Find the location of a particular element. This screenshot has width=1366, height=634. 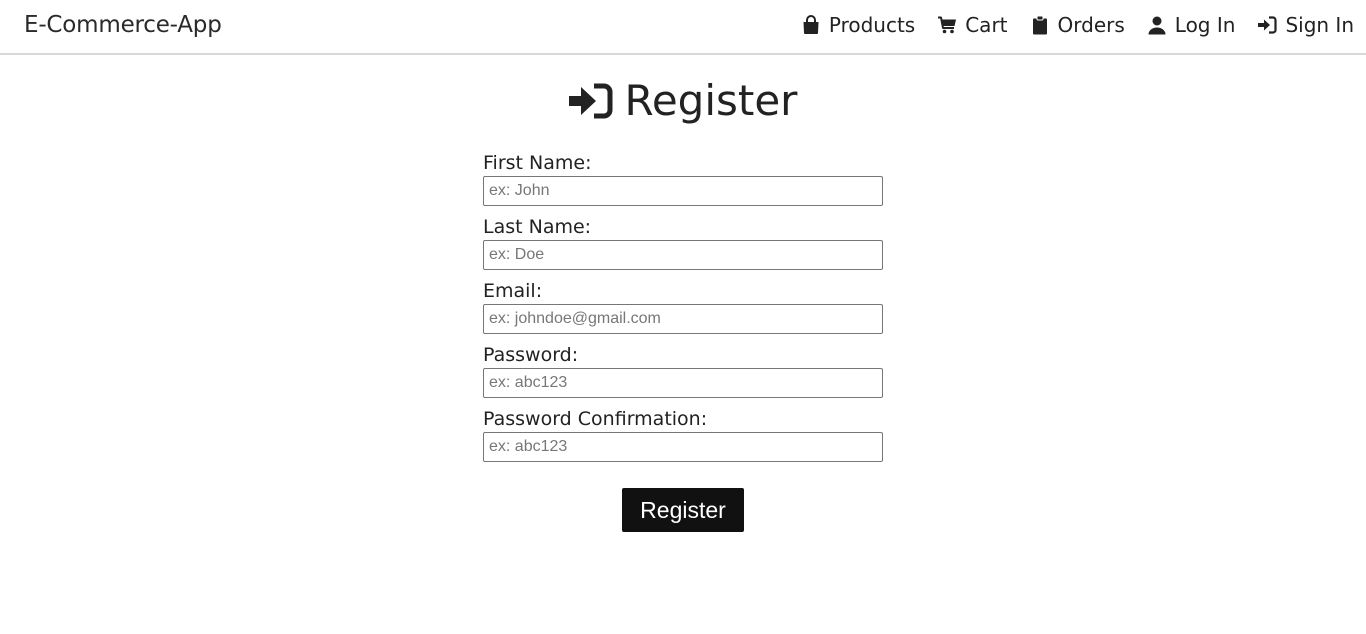

nav-orders-link: Orders is located at coordinates (1077, 25).